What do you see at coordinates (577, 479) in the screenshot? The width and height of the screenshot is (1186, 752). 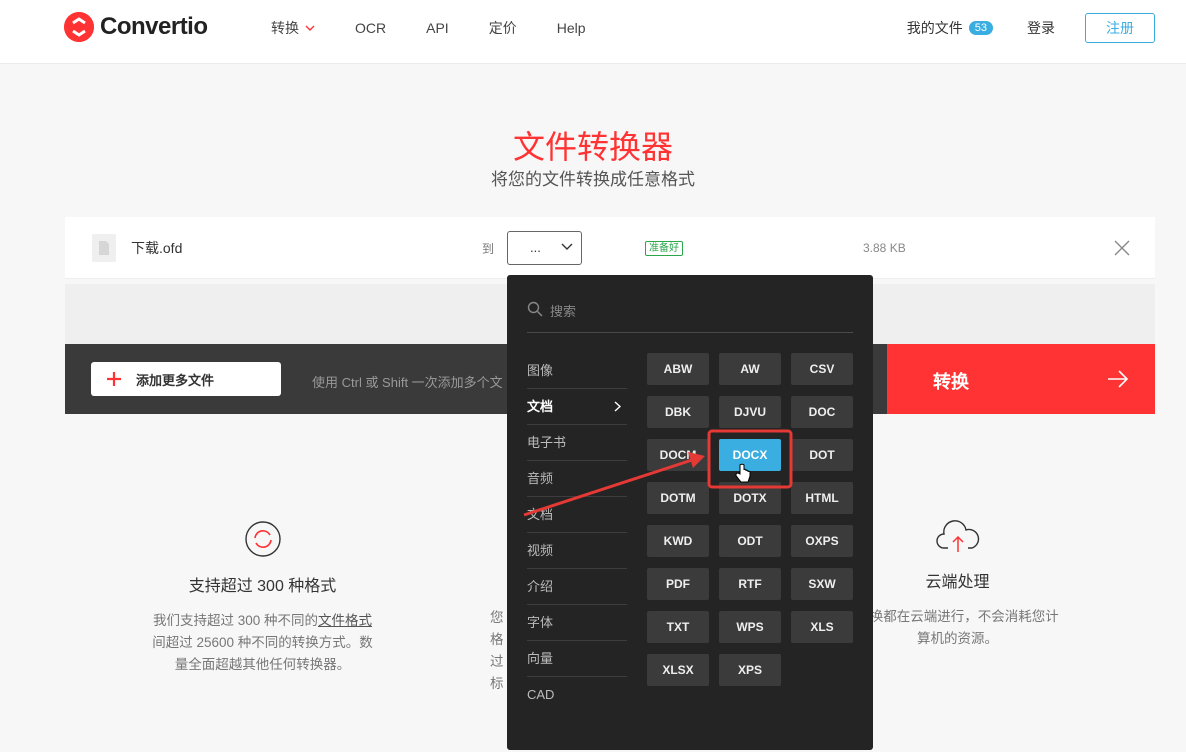 I see `category-item: 音频` at bounding box center [577, 479].